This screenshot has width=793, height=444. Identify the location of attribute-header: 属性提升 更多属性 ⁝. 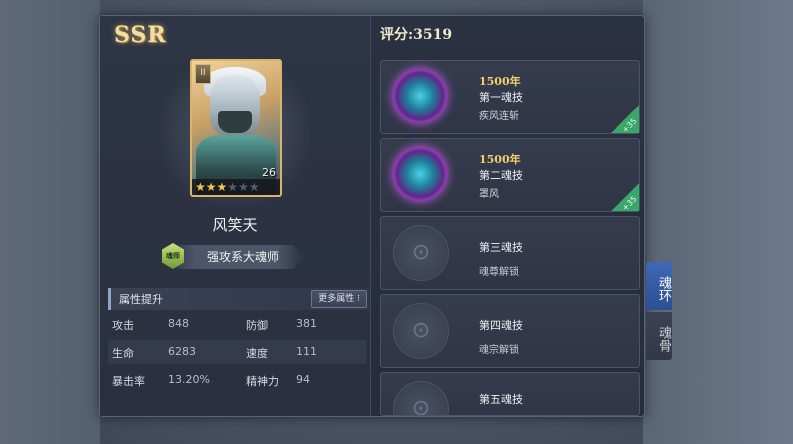
(238, 299).